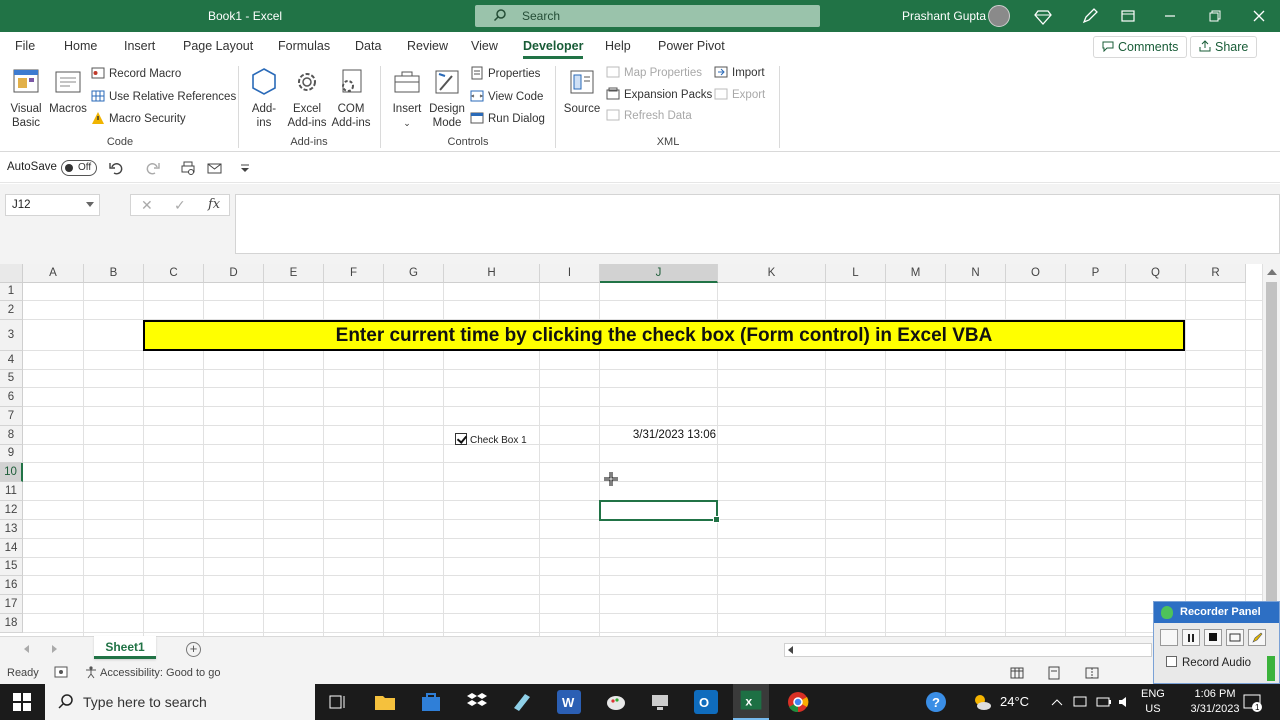  What do you see at coordinates (1104, 702) in the screenshot?
I see `battery-icon` at bounding box center [1104, 702].